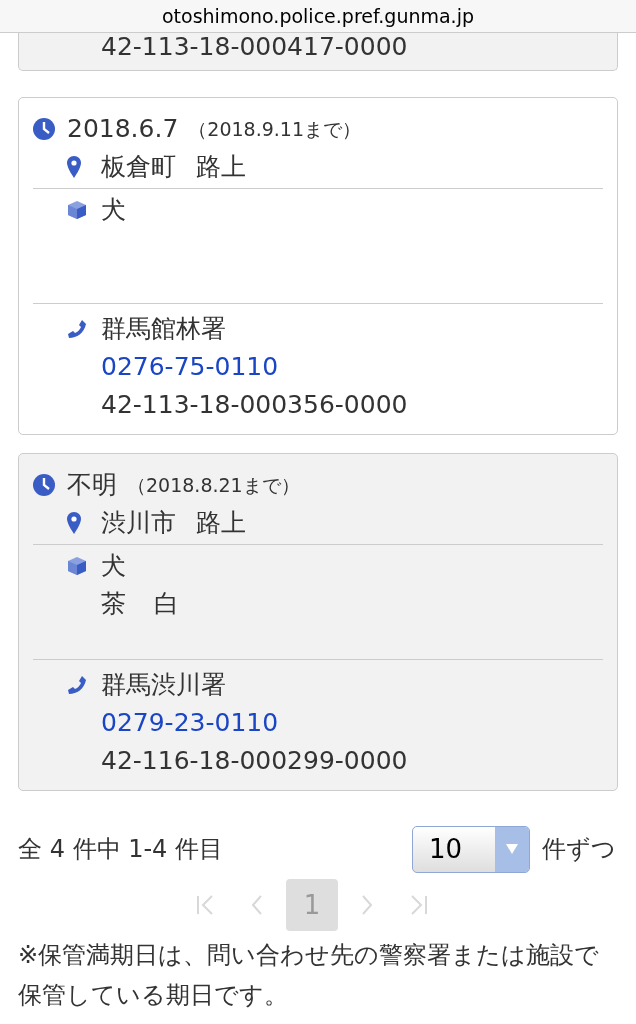 The image size is (636, 1024). Describe the element at coordinates (163, 329) in the screenshot. I see `police-station: 群馬館林署` at that location.